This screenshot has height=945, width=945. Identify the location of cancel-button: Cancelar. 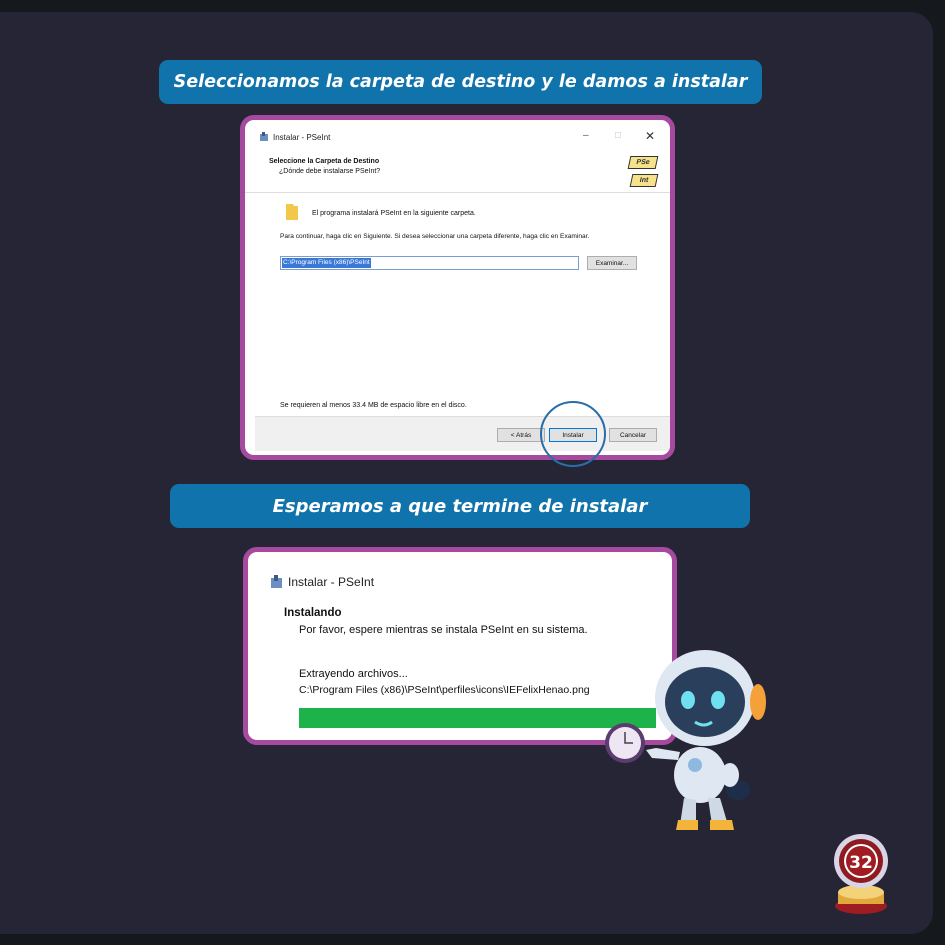
(633, 435).